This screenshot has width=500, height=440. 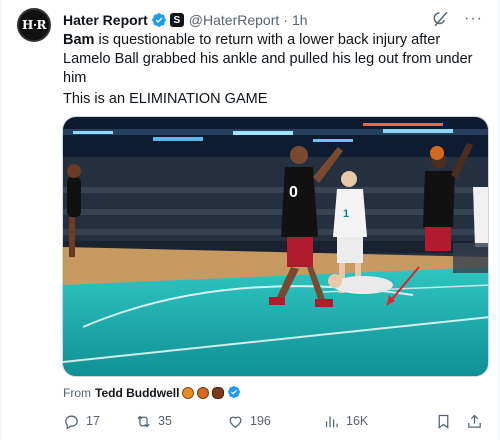 I want to click on share-icon, so click(x=474, y=421).